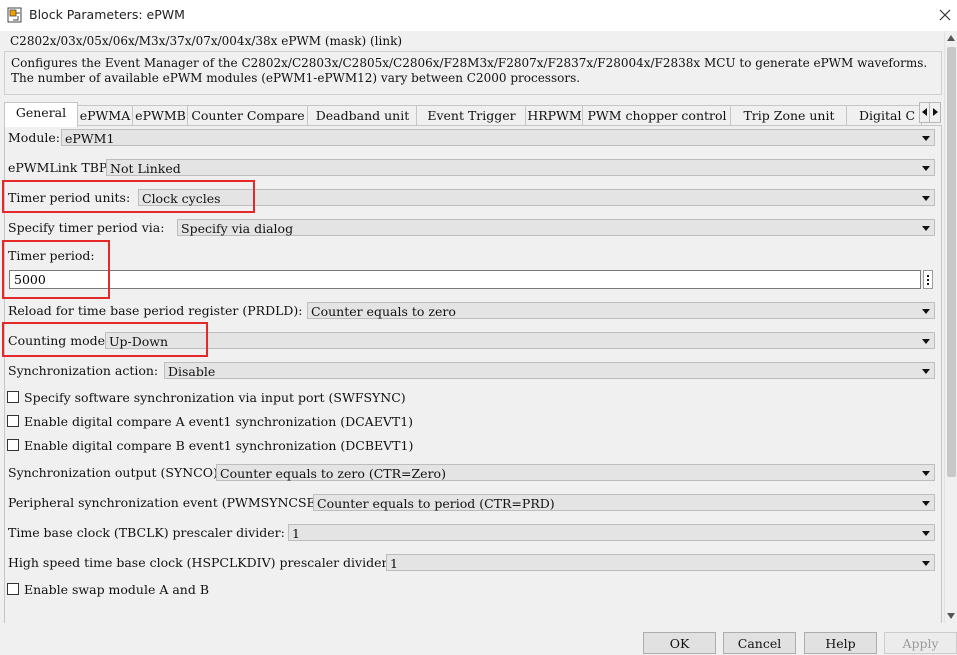 This screenshot has width=957, height=655. What do you see at coordinates (928, 279) in the screenshot?
I see `more-options-button` at bounding box center [928, 279].